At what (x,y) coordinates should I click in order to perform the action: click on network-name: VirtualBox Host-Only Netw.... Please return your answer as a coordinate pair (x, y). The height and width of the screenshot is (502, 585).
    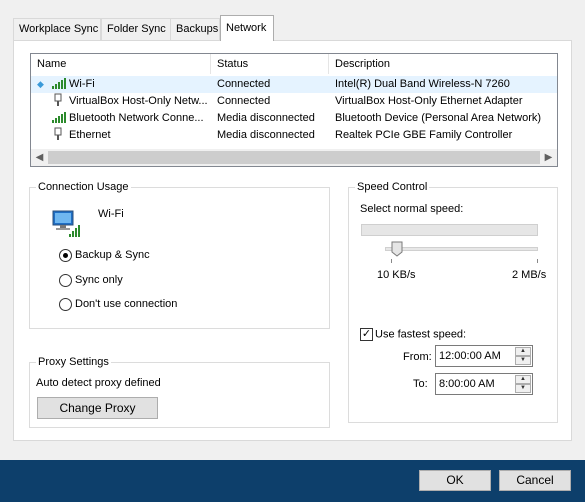
    Looking at the image, I should click on (138, 101).